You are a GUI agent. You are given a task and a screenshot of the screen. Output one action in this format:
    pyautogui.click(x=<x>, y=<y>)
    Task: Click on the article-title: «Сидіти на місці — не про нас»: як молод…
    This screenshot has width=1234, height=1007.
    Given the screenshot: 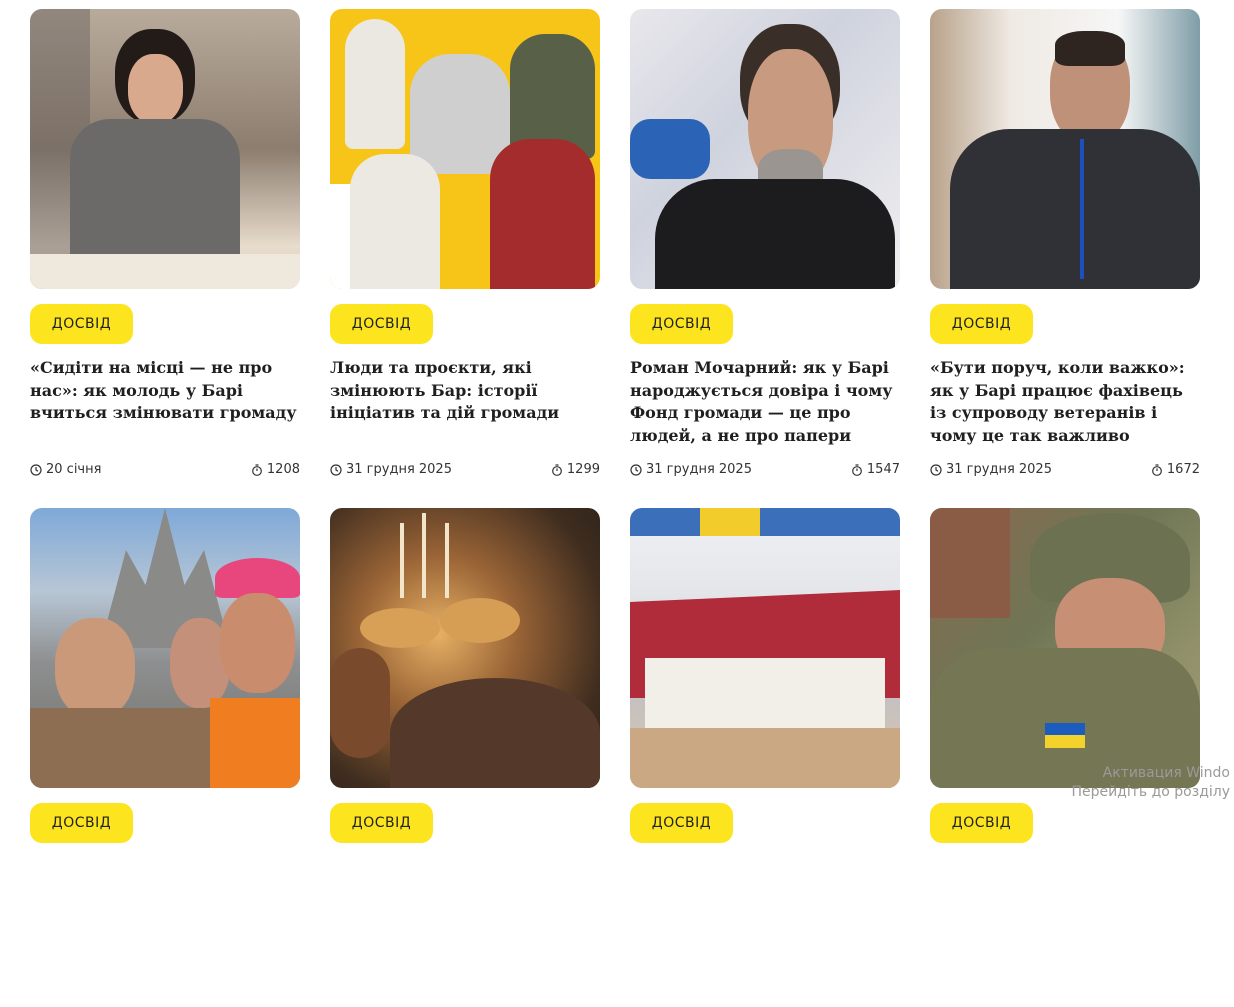 What is the action you would take?
    pyautogui.click(x=165, y=391)
    